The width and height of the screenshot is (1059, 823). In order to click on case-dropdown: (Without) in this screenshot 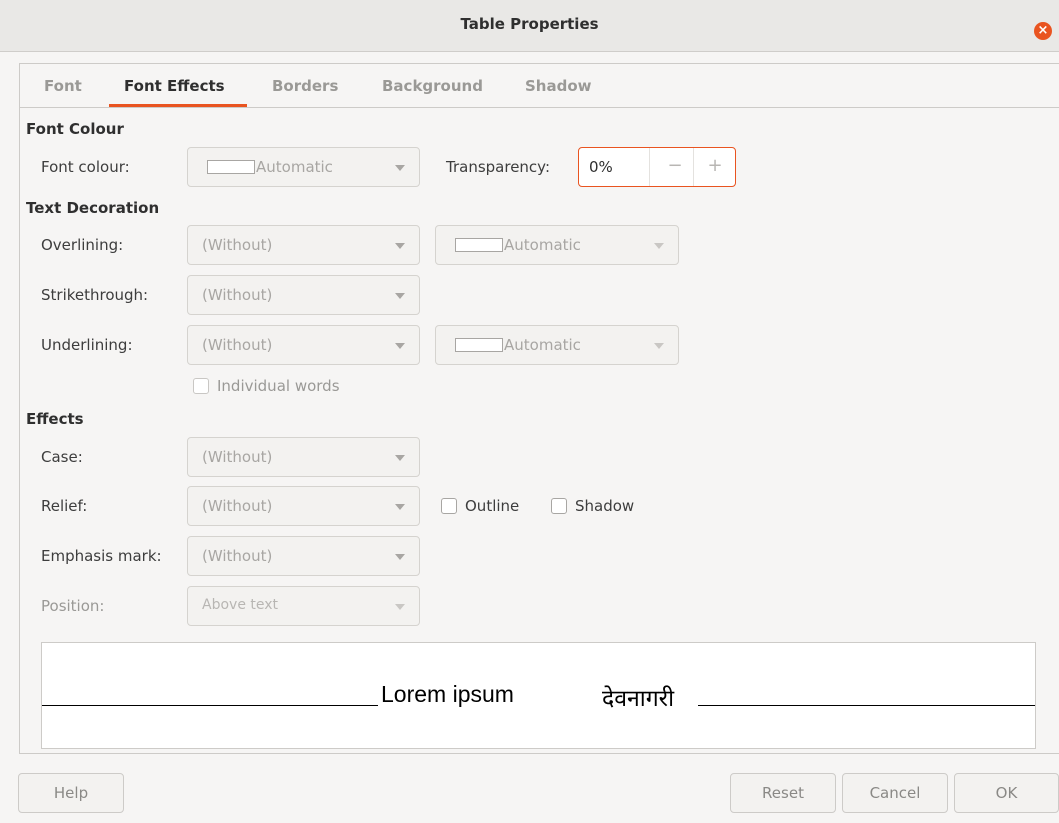, I will do `click(303, 457)`.